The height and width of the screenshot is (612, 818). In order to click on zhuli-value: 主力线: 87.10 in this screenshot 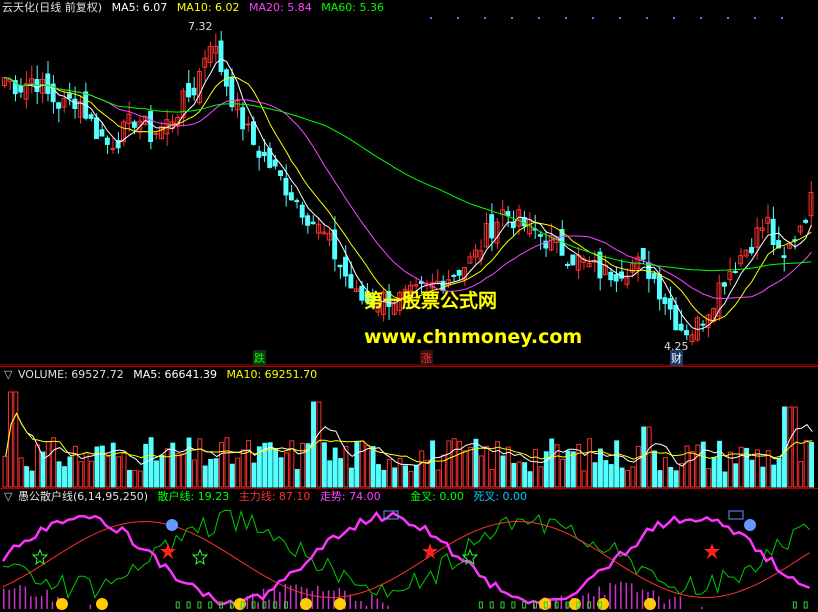, I will do `click(274, 496)`.